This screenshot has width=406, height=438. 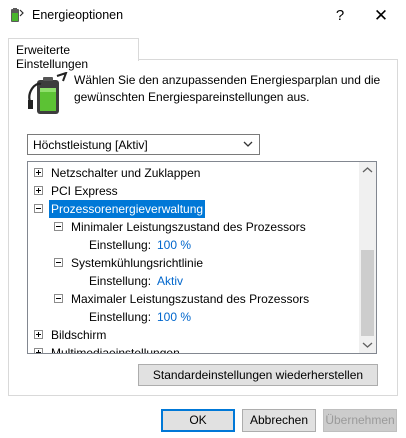 I want to click on power-plan-value: Höchstleistung [Aktiv], so click(x=90, y=145).